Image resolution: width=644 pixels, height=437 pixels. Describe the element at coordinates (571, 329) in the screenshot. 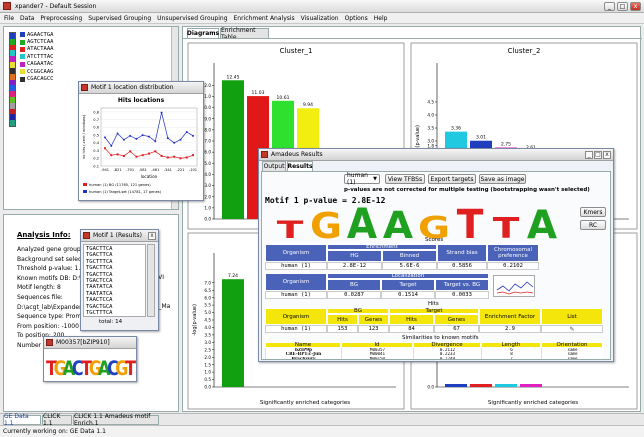

I see `list-genes-icon: ✎` at that location.